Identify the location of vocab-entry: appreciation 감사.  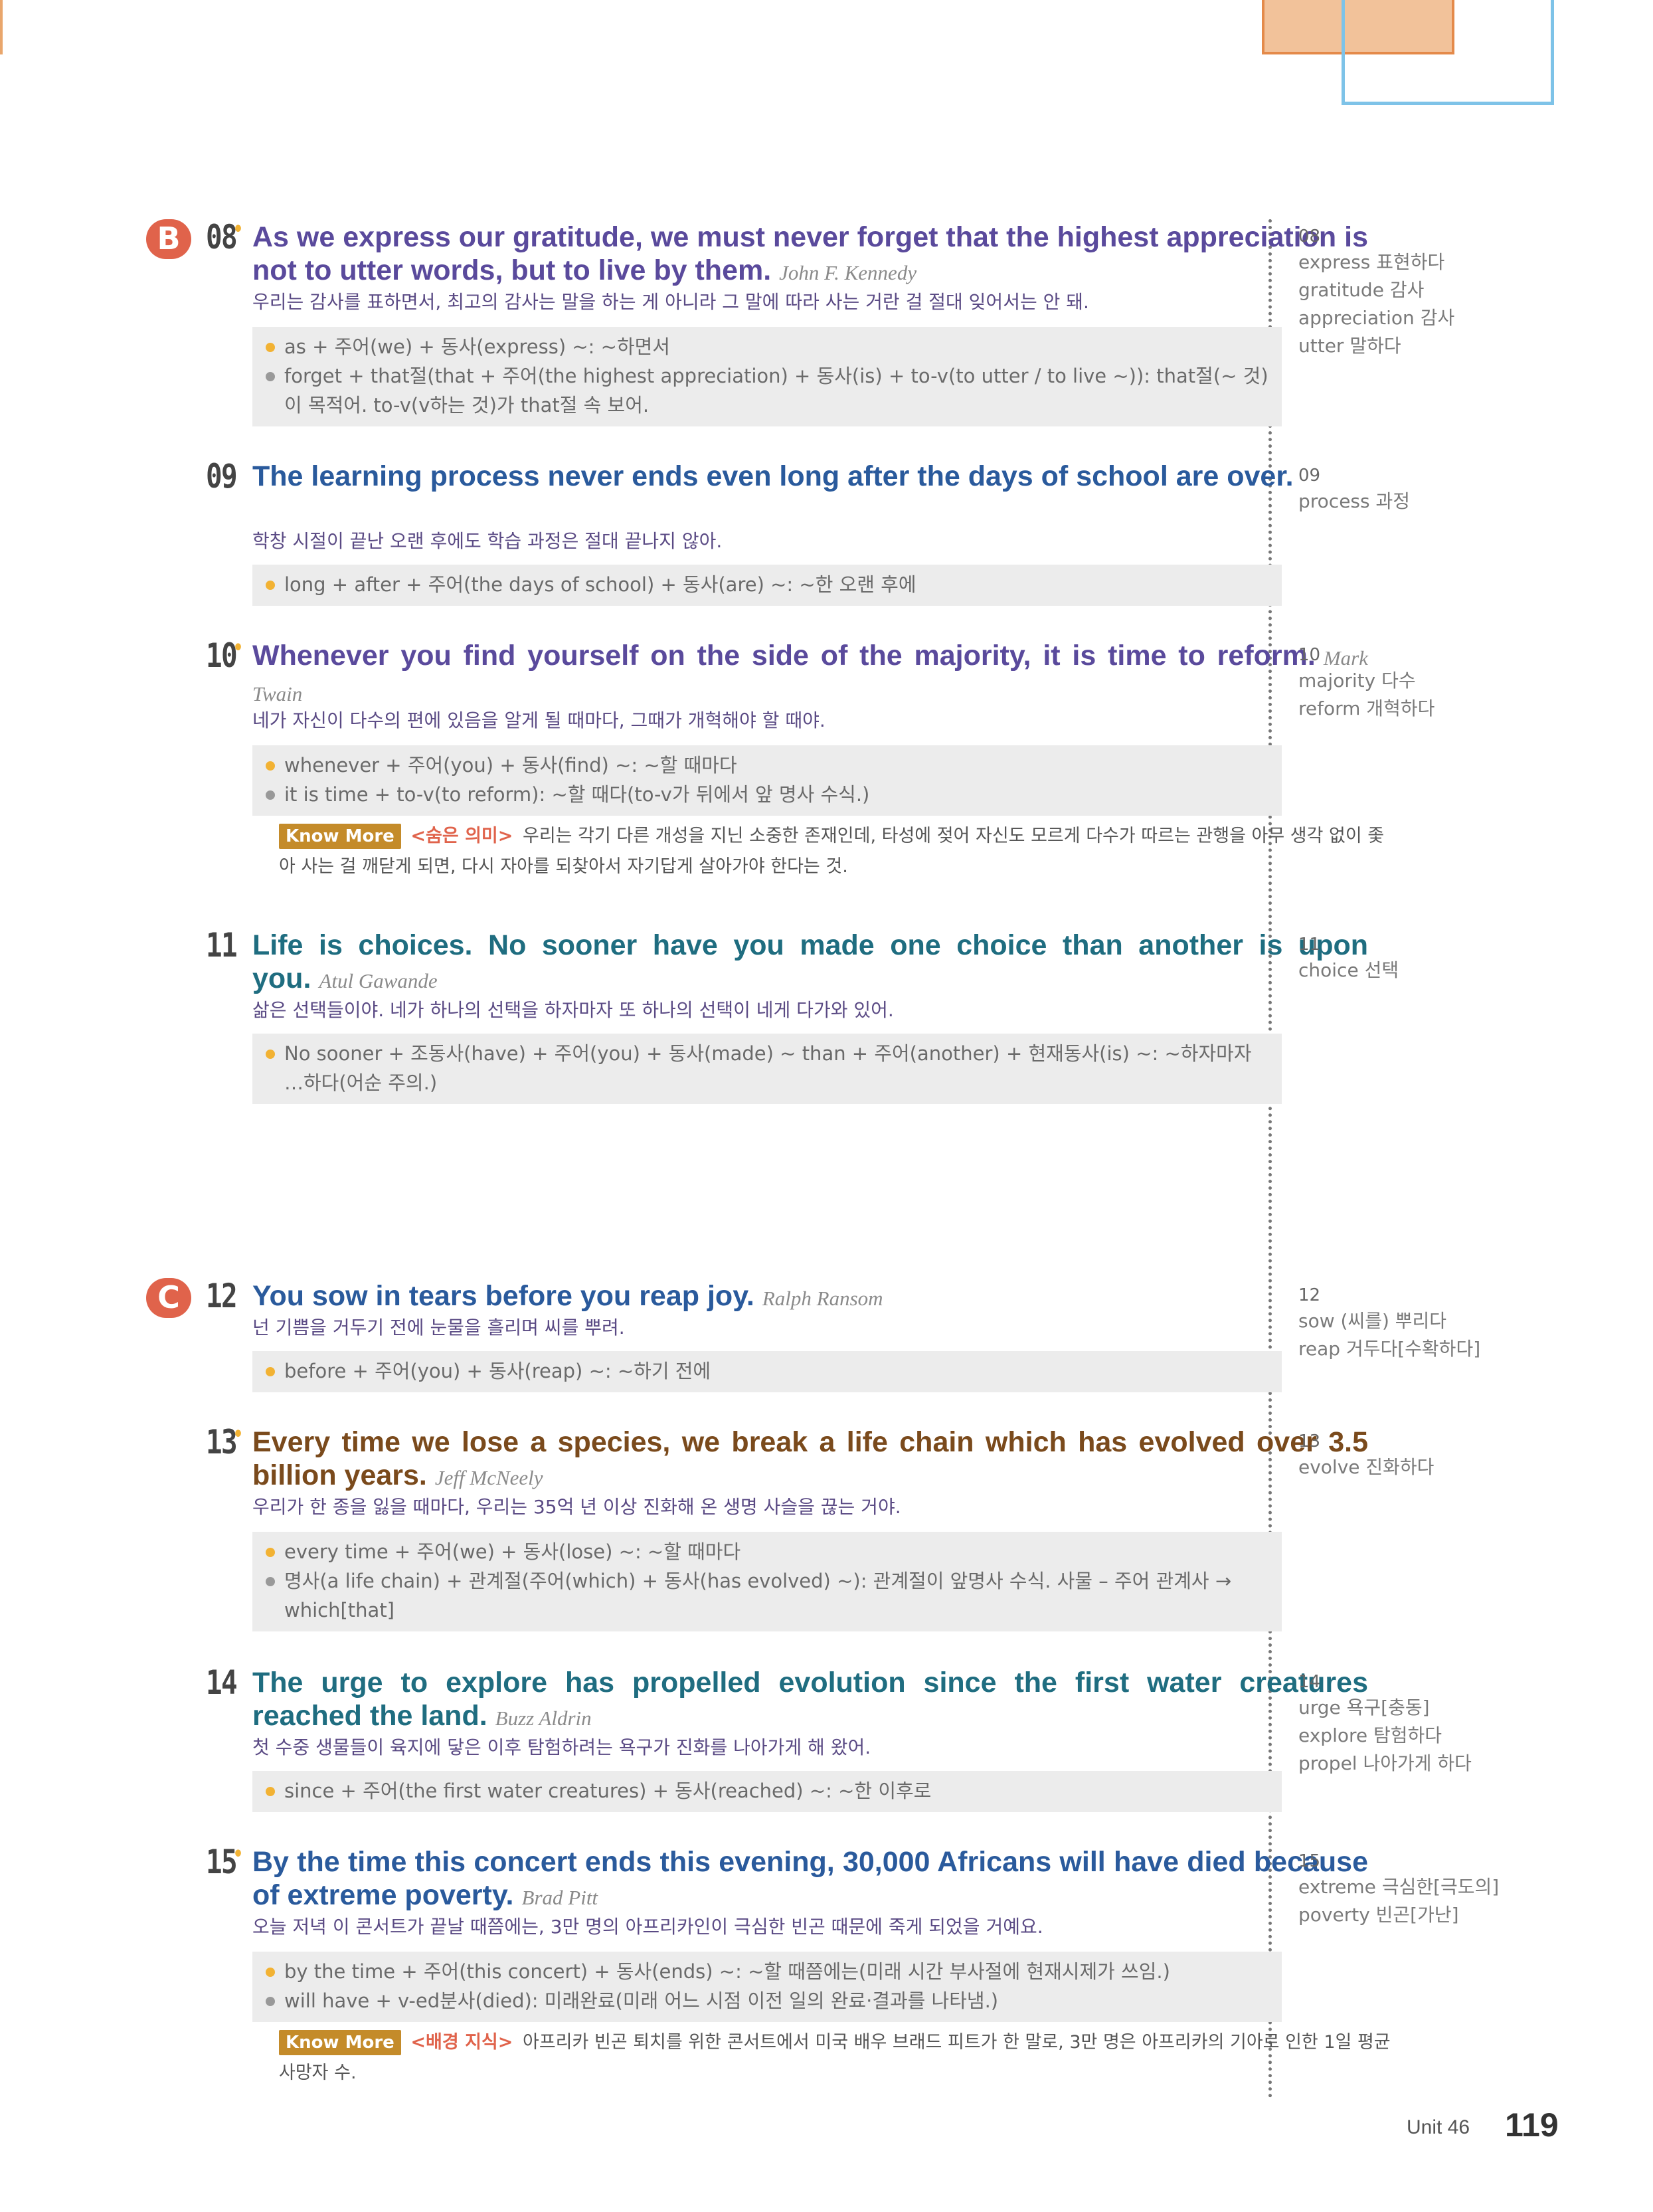
(1376, 318).